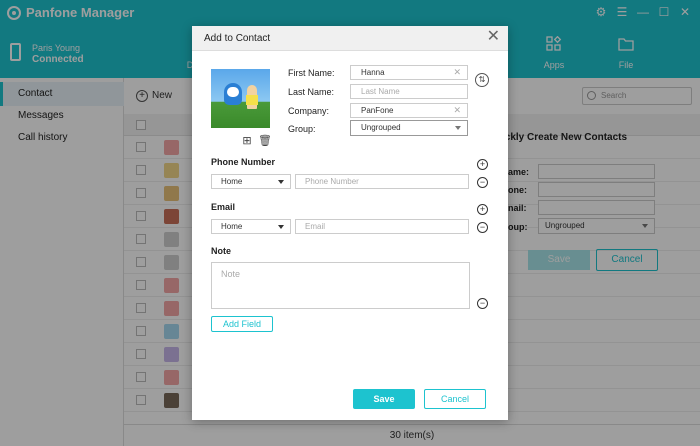 The height and width of the screenshot is (446, 700). What do you see at coordinates (482, 182) in the screenshot?
I see `remove-phone-icon: −` at bounding box center [482, 182].